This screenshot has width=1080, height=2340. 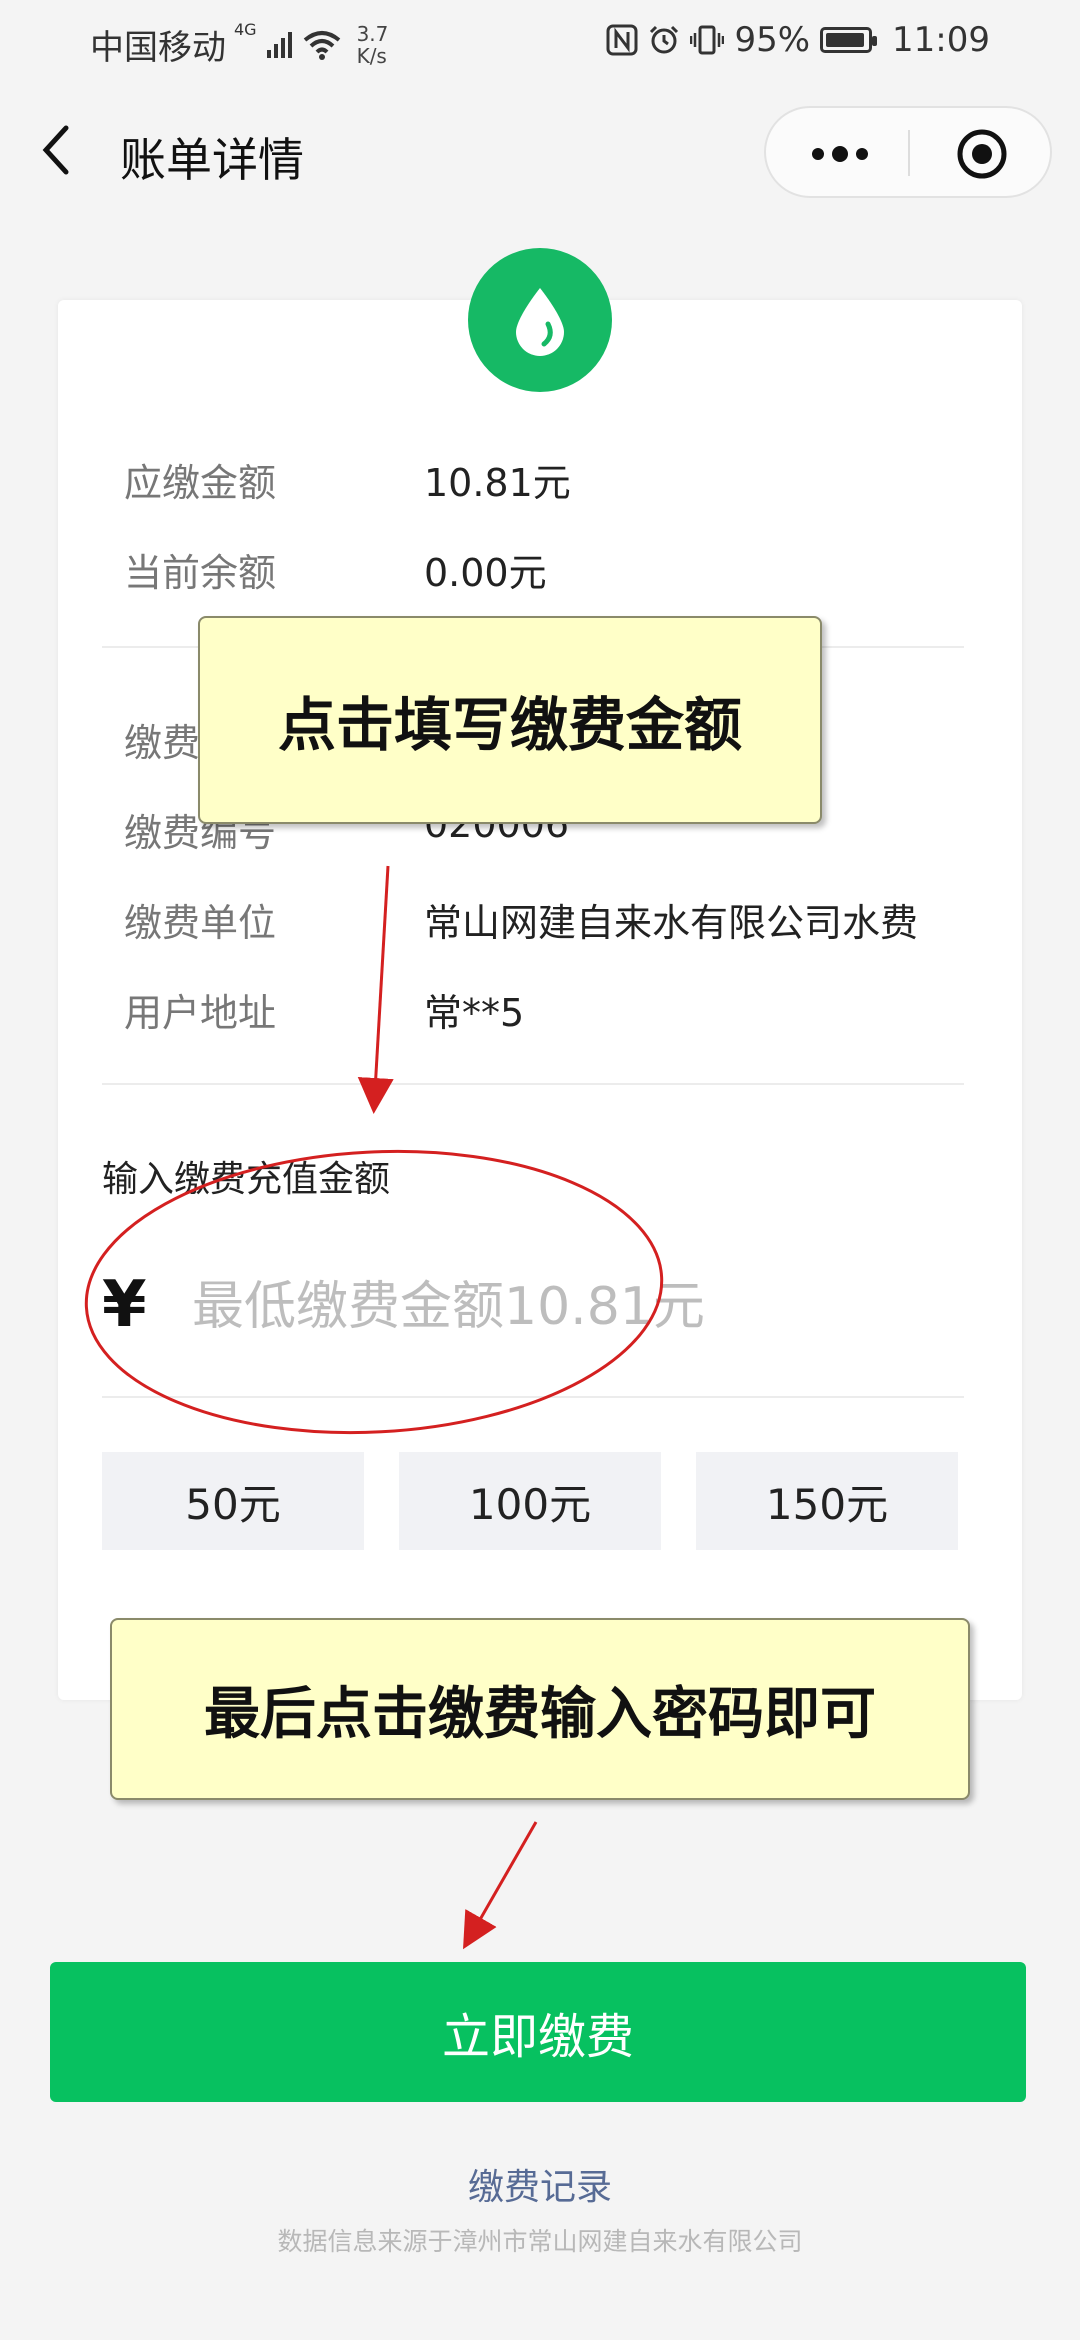 I want to click on battery-icon, so click(x=849, y=40).